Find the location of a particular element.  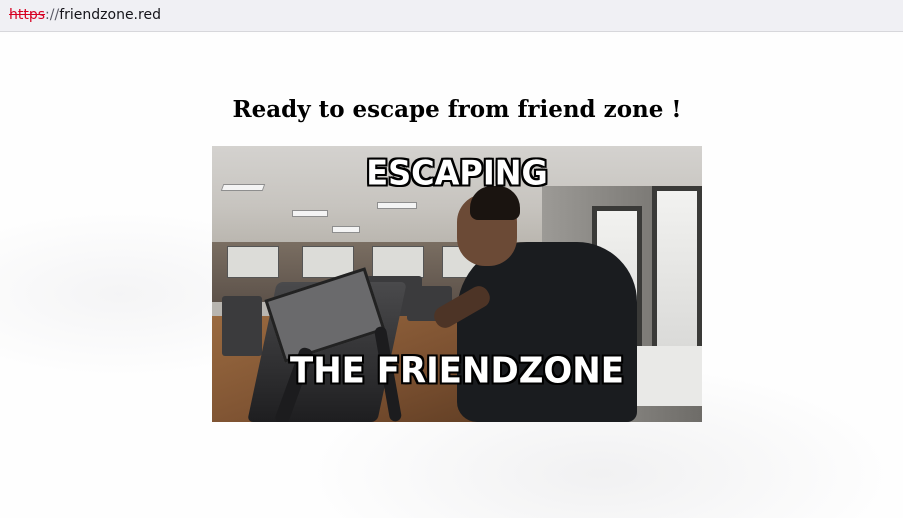

url-scheme-insecure: https is located at coordinates (27, 15).